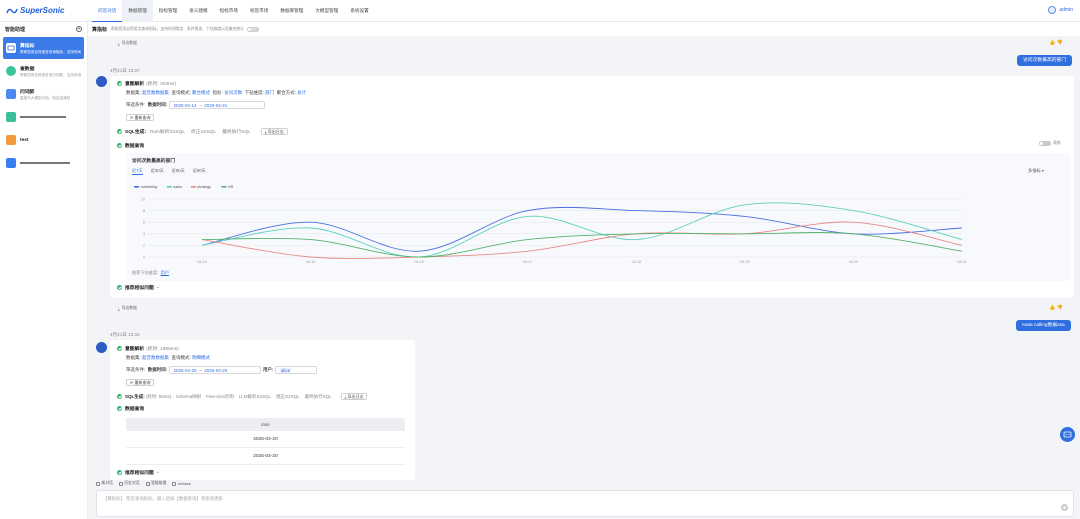 The height and width of the screenshot is (519, 1080). Describe the element at coordinates (144, 234) in the screenshot. I see `y-tick-label: 4` at that location.